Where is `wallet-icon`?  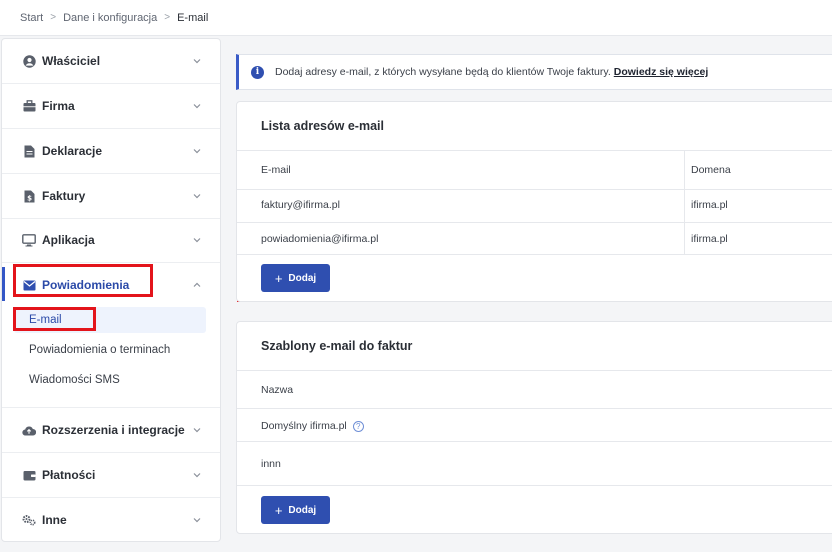
wallet-icon is located at coordinates (29, 475).